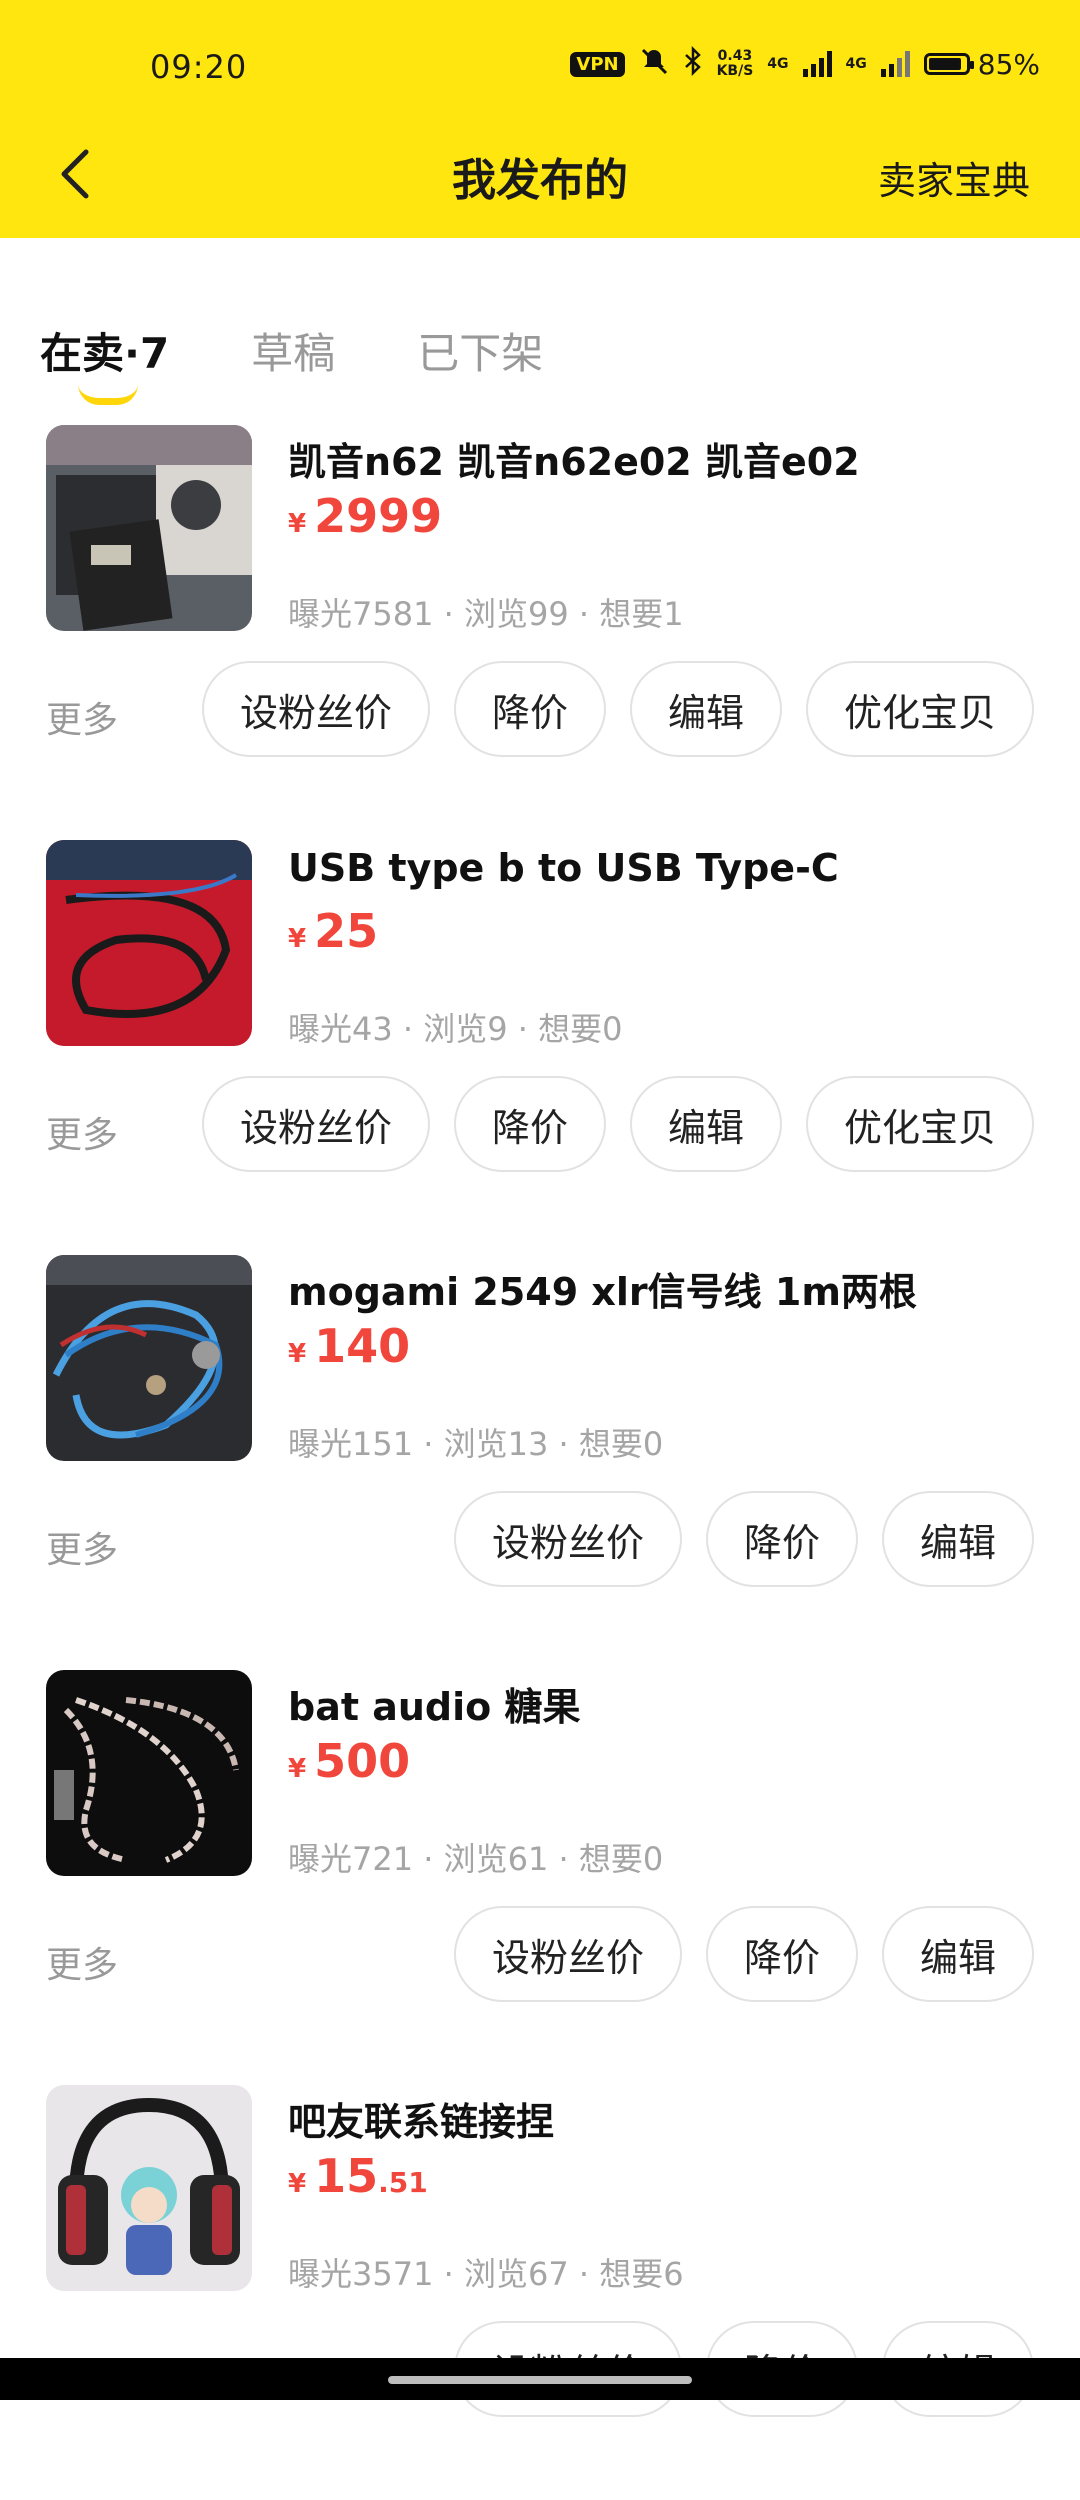  What do you see at coordinates (574, 462) in the screenshot?
I see `item-title: 凯音n62 凯音n62e02 凯音e02` at bounding box center [574, 462].